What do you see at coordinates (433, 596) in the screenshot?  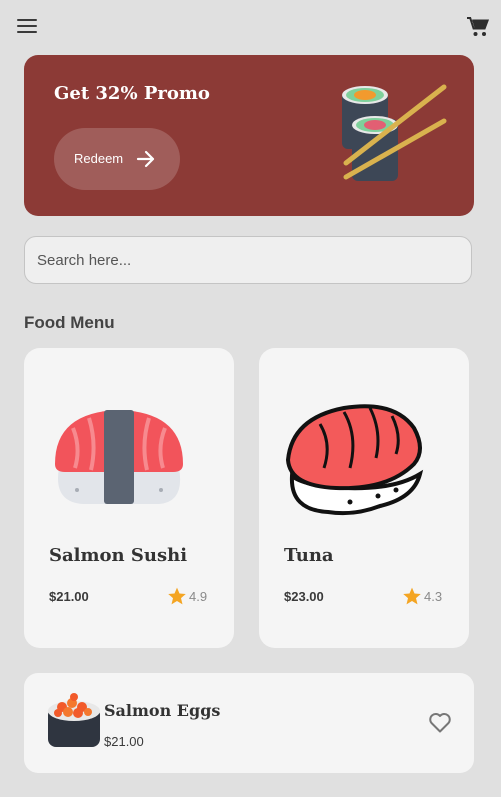 I see `food-rating: 4.3` at bounding box center [433, 596].